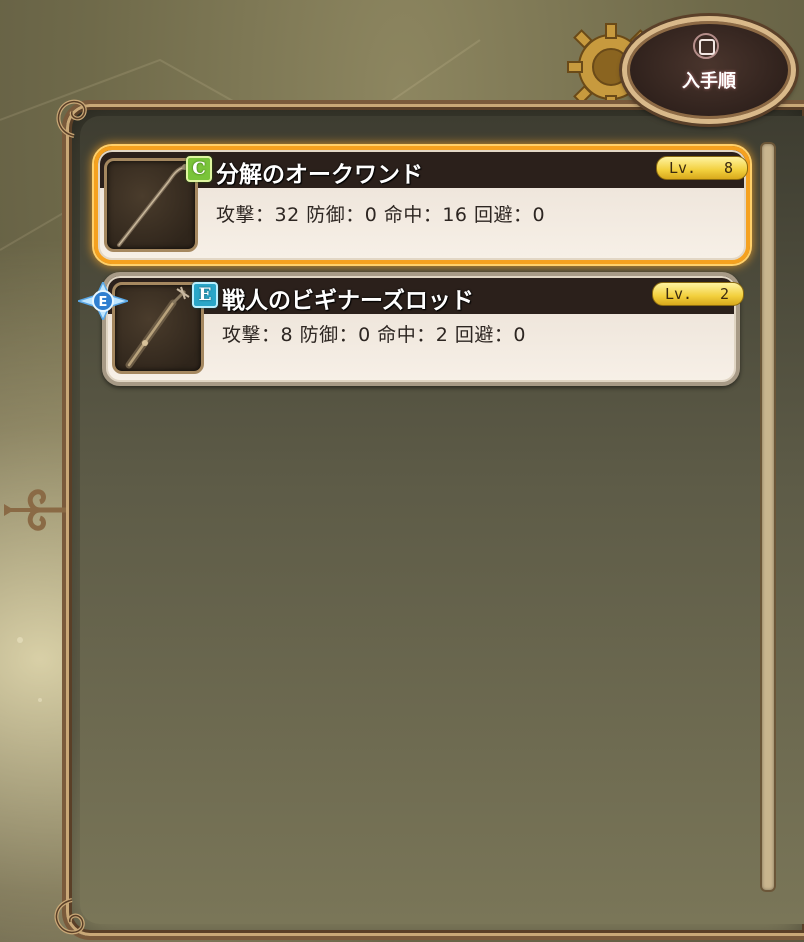  Describe the element at coordinates (381, 215) in the screenshot. I see `item-stats: 攻撃：32 防御：0 命中：16 回避：0` at that location.